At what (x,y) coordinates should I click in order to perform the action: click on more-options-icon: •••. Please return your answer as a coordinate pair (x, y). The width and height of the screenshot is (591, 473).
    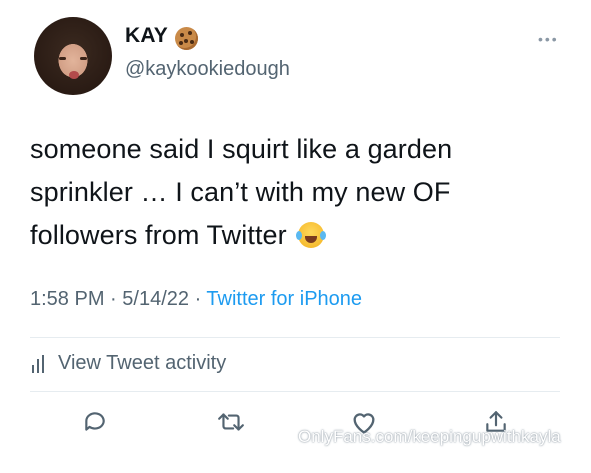
    Looking at the image, I should click on (548, 39).